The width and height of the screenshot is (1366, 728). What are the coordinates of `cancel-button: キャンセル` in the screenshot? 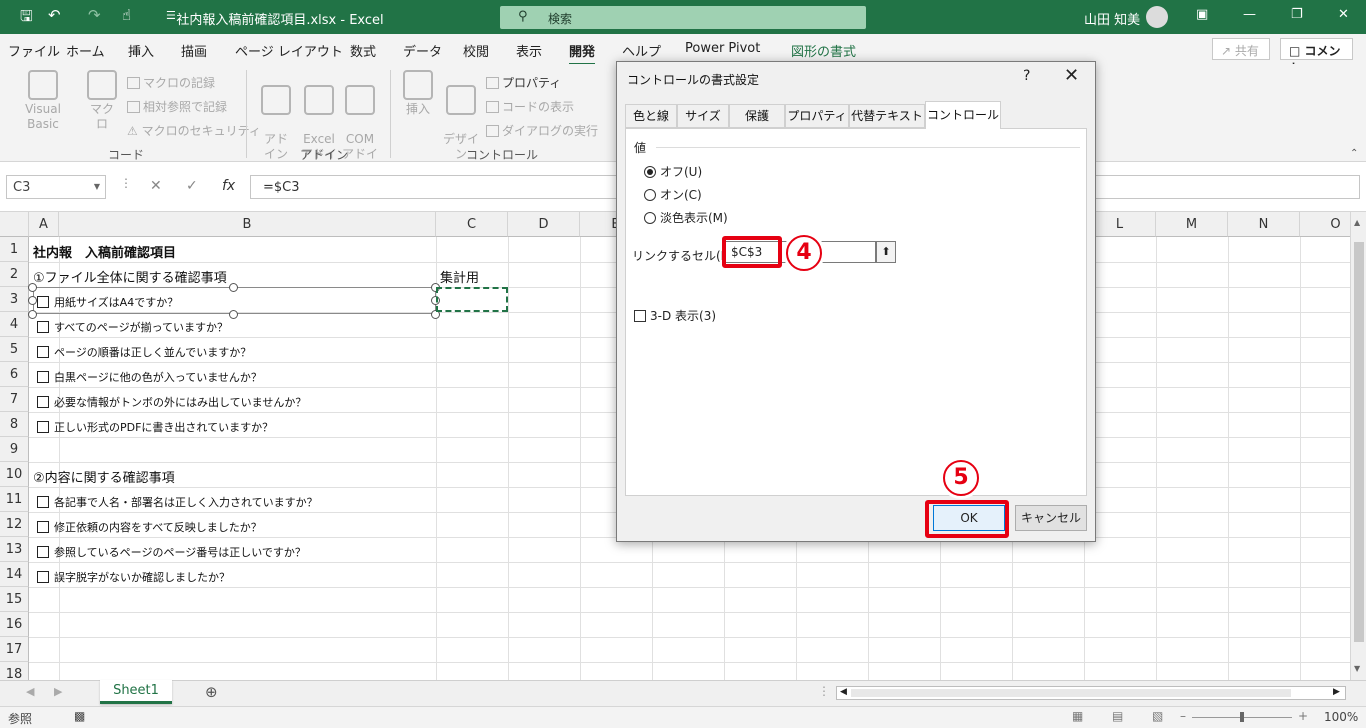 It's located at (1051, 518).